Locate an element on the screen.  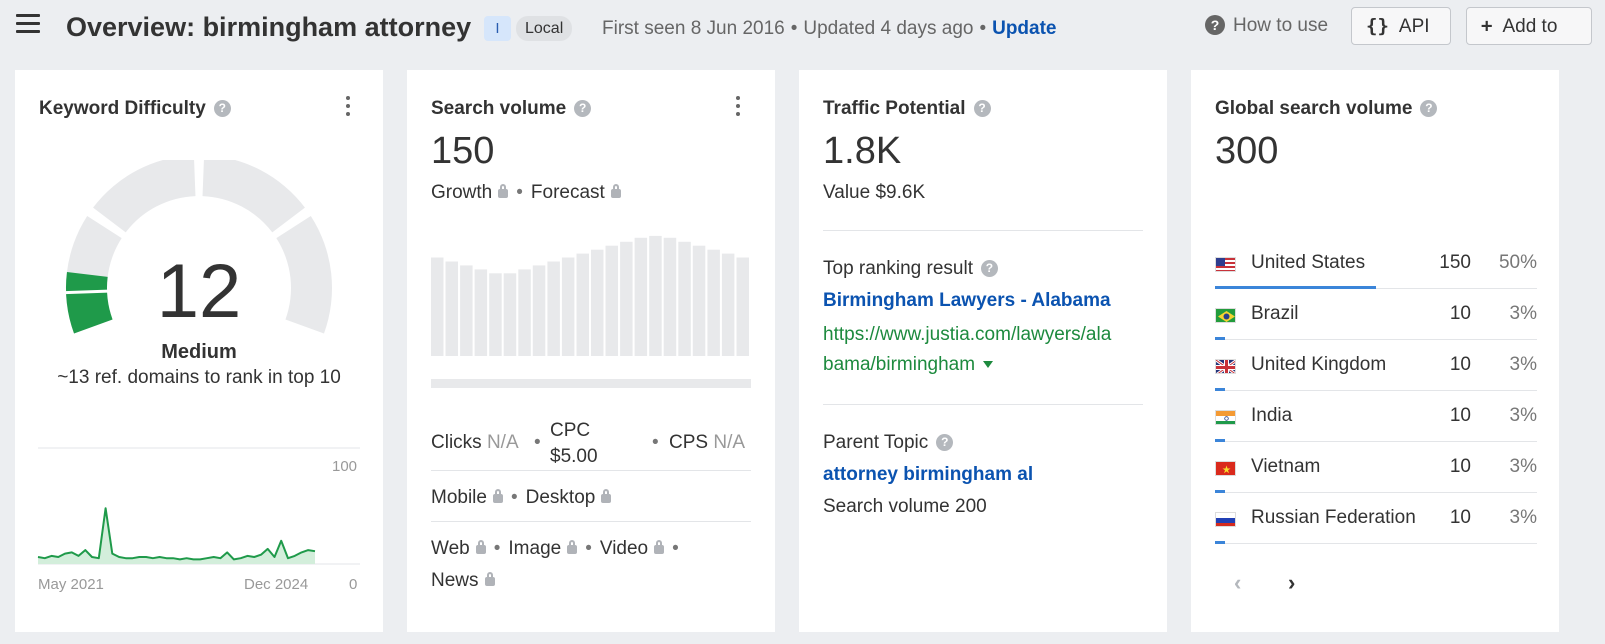
card-title: Global search volume? is located at coordinates (1326, 109).